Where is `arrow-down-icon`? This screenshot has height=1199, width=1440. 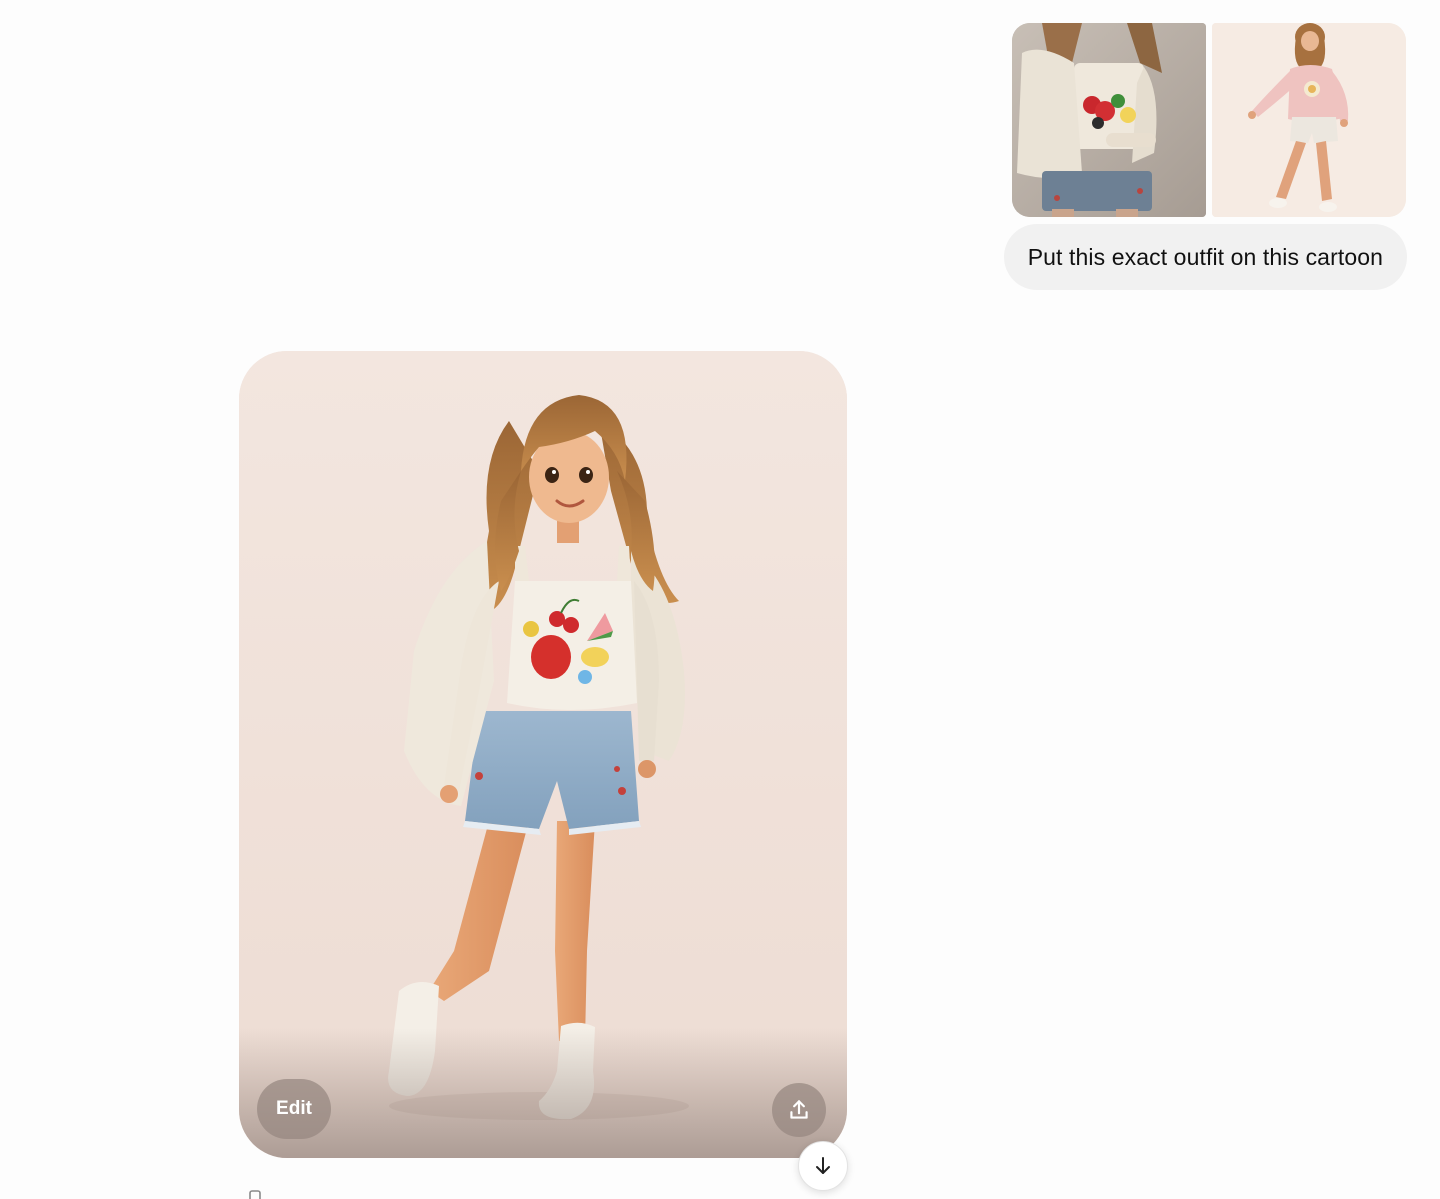 arrow-down-icon is located at coordinates (823, 1165).